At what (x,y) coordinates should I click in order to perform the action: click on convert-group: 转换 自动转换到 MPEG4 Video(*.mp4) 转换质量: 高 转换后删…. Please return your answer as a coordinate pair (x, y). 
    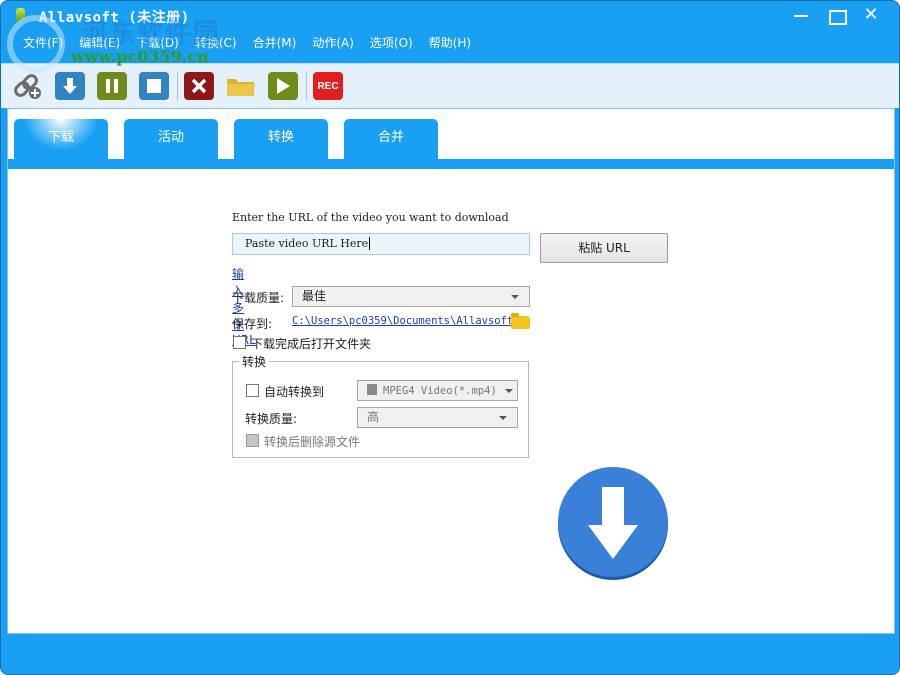
    Looking at the image, I should click on (380, 405).